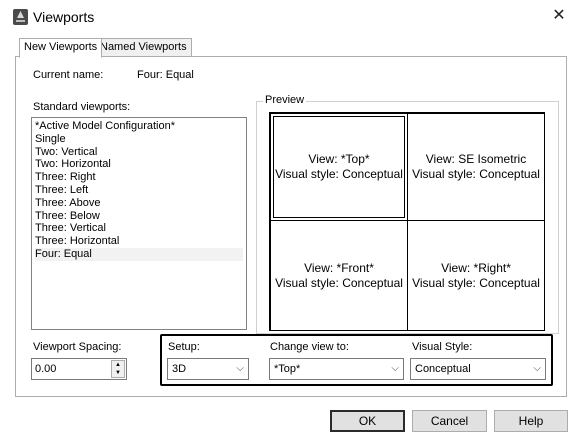  I want to click on viewport-view: View: *Top*, so click(339, 159).